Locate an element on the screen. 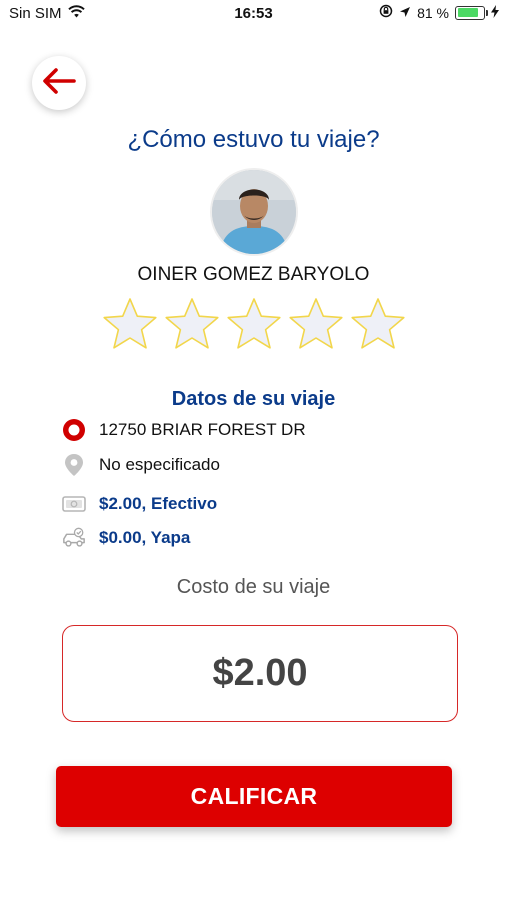 This screenshot has height=900, width=507. payment-row: $2.00, Efectivo is located at coordinates (139, 504).